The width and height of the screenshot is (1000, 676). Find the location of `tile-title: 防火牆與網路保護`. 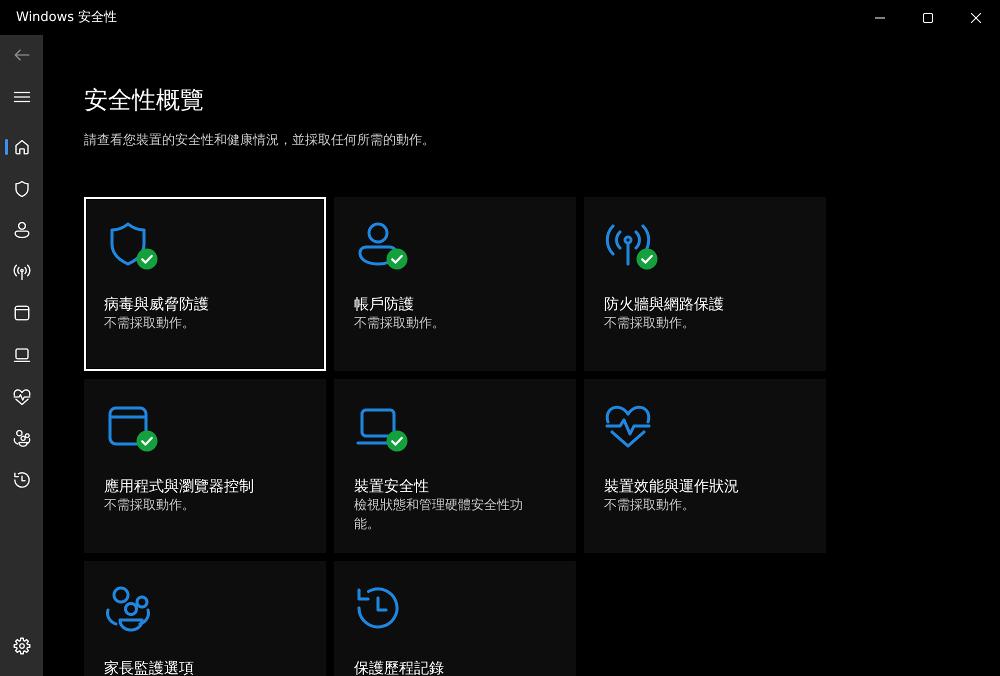

tile-title: 防火牆與網路保護 is located at coordinates (664, 304).